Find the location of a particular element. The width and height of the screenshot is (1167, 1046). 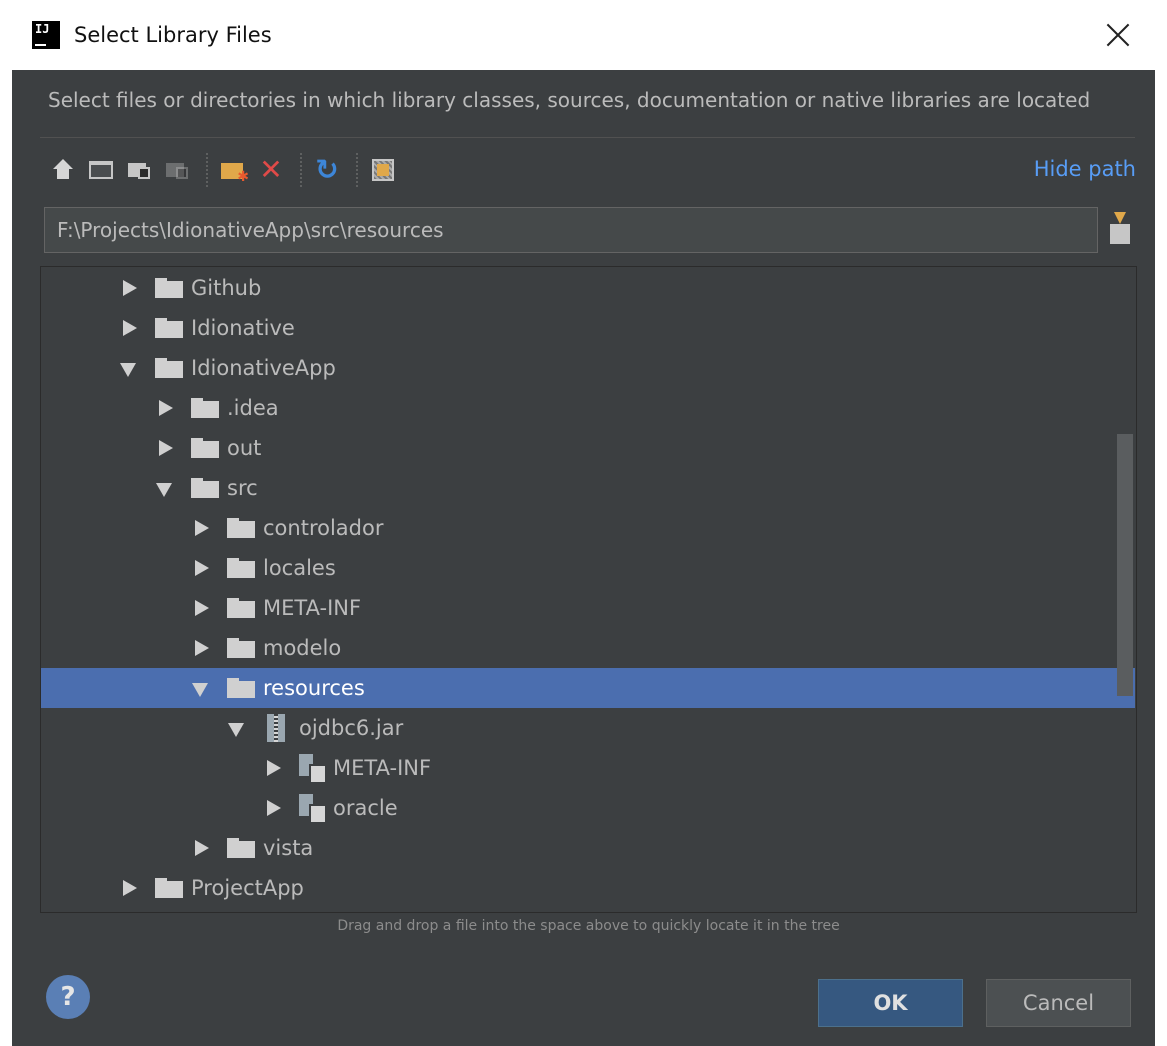

jar-file-icon is located at coordinates (276, 728).